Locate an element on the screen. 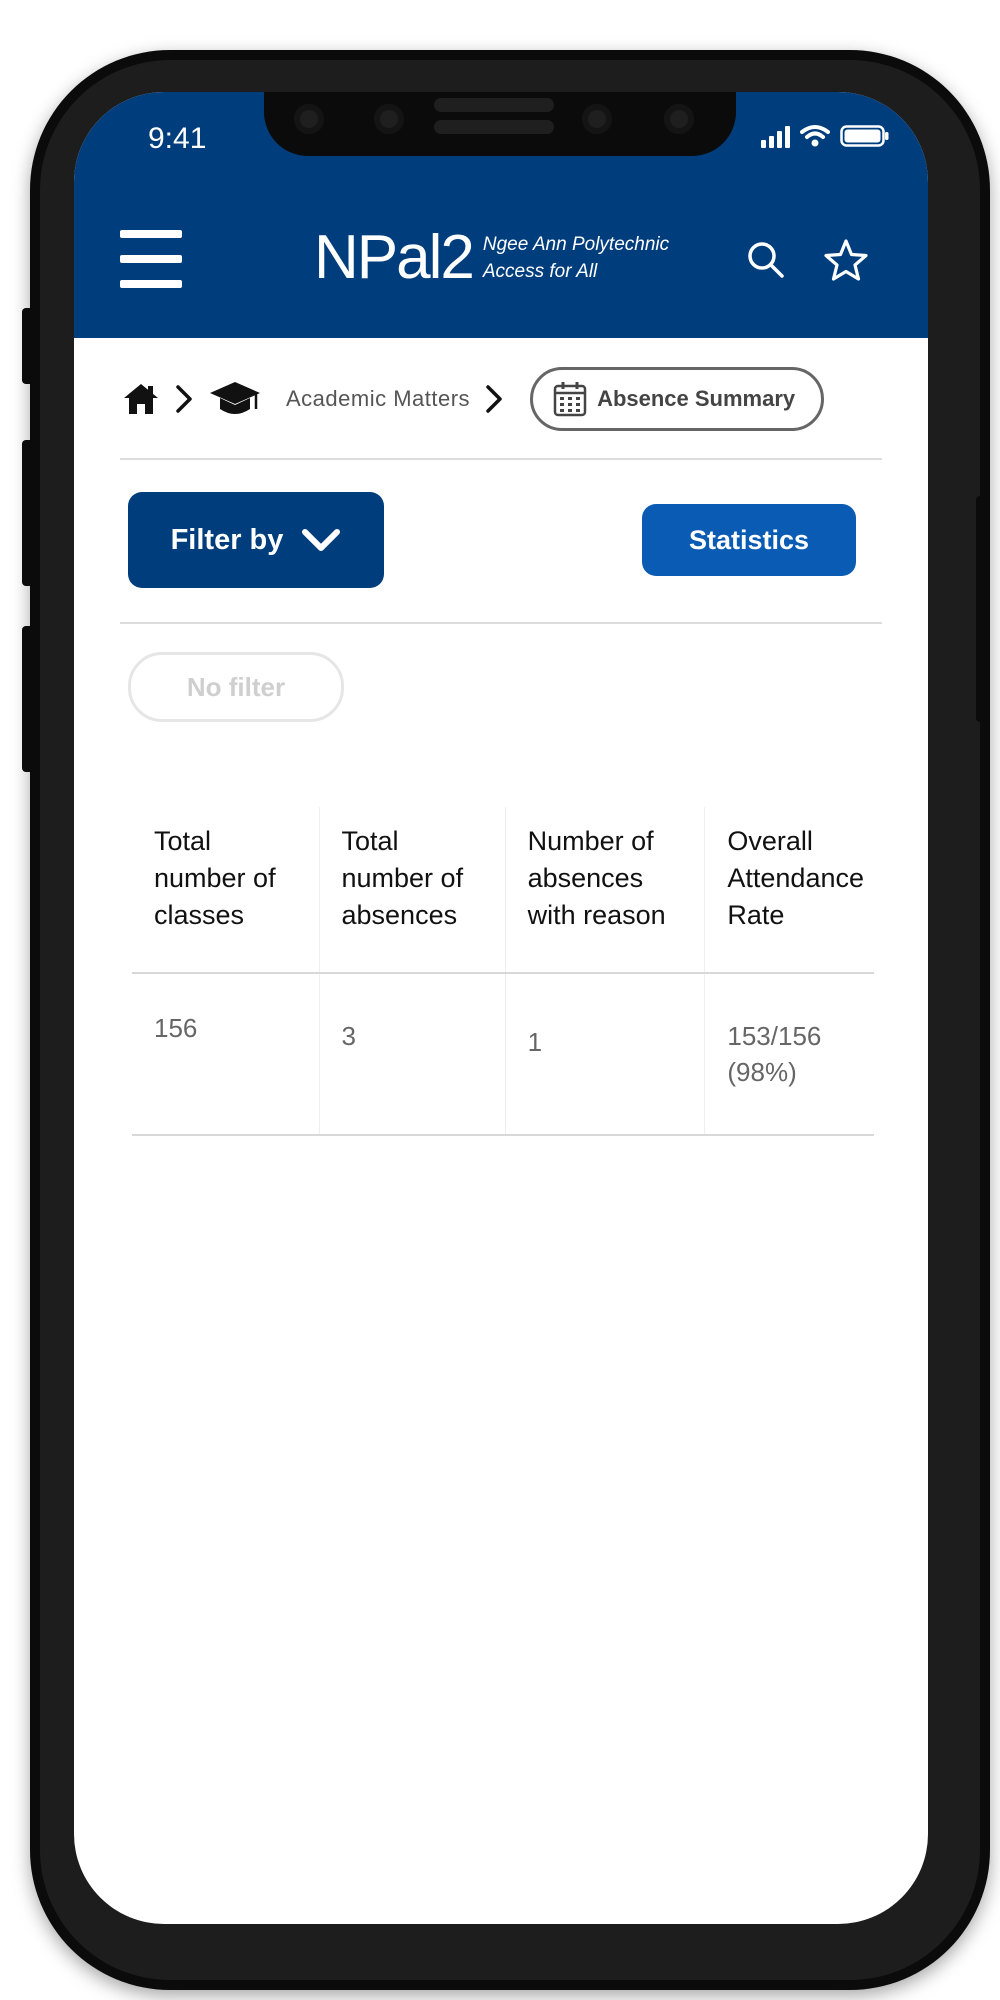 This screenshot has width=1000, height=2000. cell-total-absences: 3 is located at coordinates (412, 1054).